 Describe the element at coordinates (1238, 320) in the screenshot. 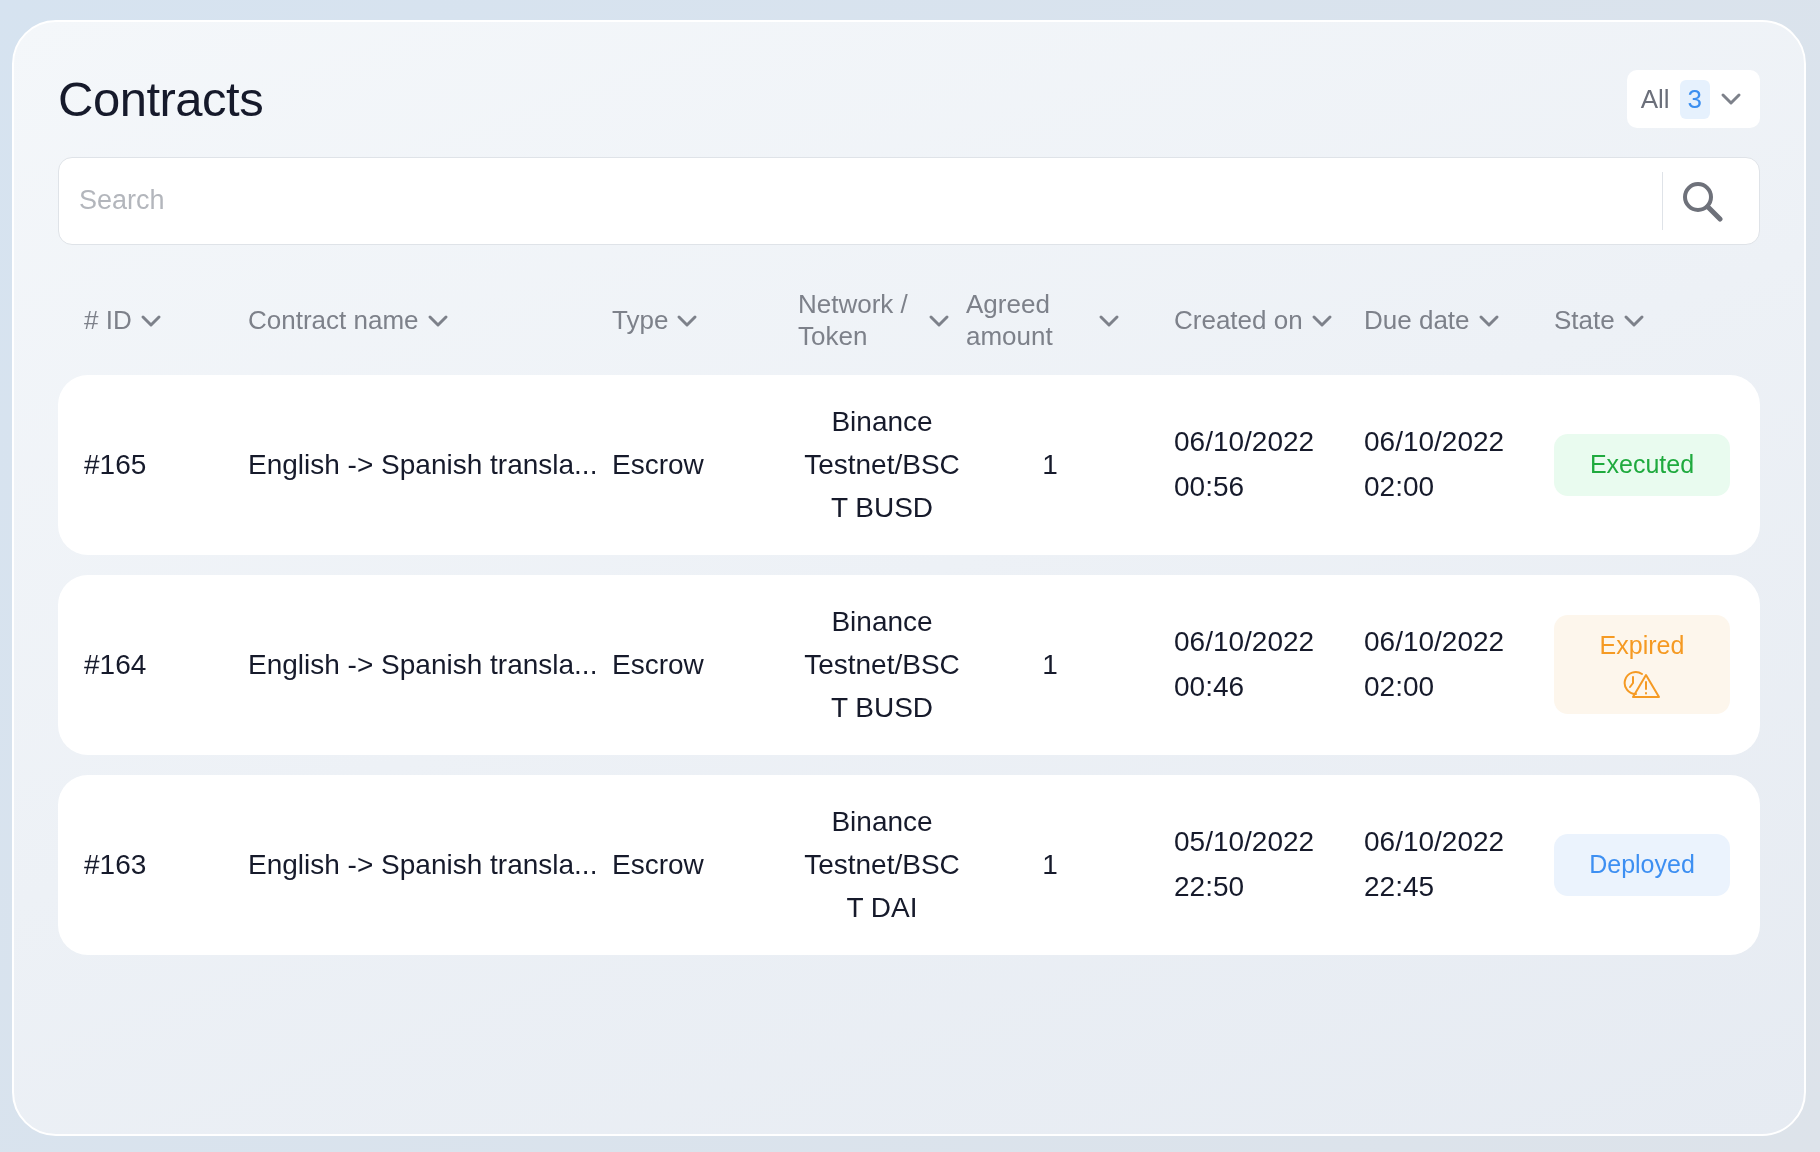

I see `column-header: Created on` at that location.